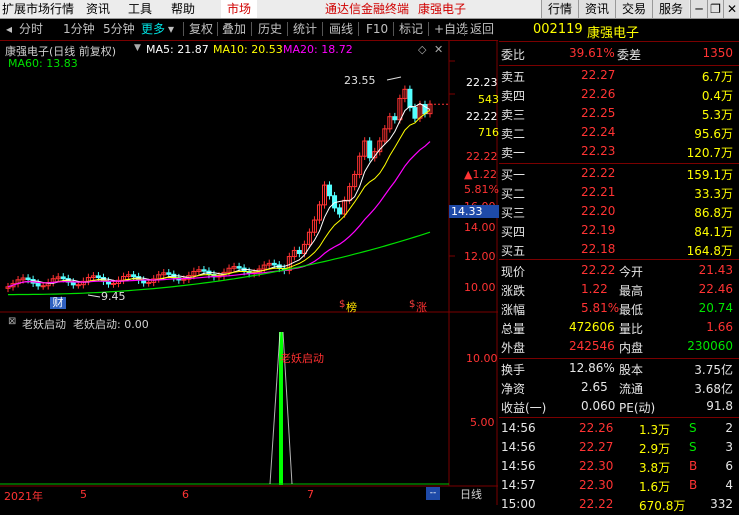 This screenshot has height=515, width=739. I want to click on weicha-value: 1350, so click(717, 53).